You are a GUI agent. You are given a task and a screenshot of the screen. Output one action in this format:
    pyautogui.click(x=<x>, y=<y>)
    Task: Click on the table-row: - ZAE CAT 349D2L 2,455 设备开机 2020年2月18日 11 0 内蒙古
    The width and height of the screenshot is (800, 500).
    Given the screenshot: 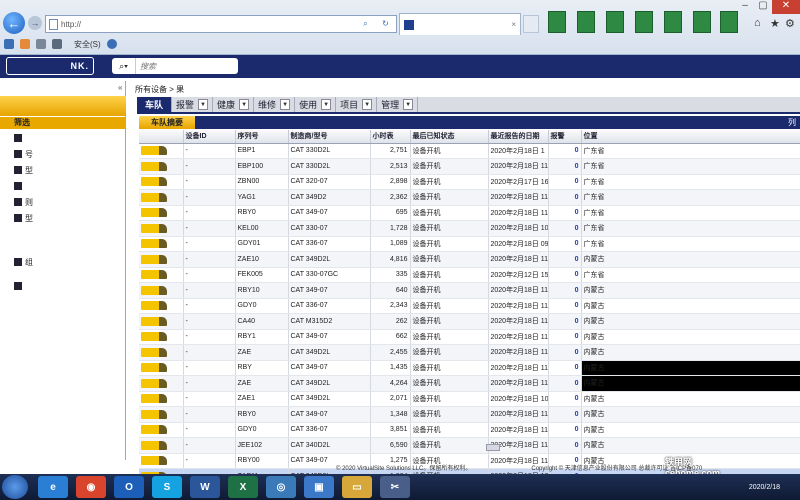 What is the action you would take?
    pyautogui.click(x=469, y=352)
    